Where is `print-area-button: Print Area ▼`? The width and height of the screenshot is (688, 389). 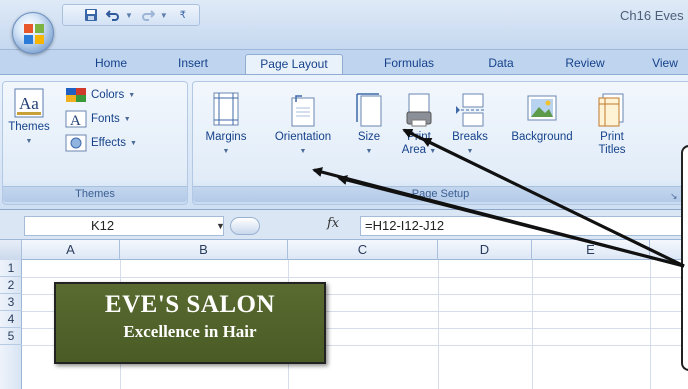 print-area-button: Print Area ▼ is located at coordinates (419, 125).